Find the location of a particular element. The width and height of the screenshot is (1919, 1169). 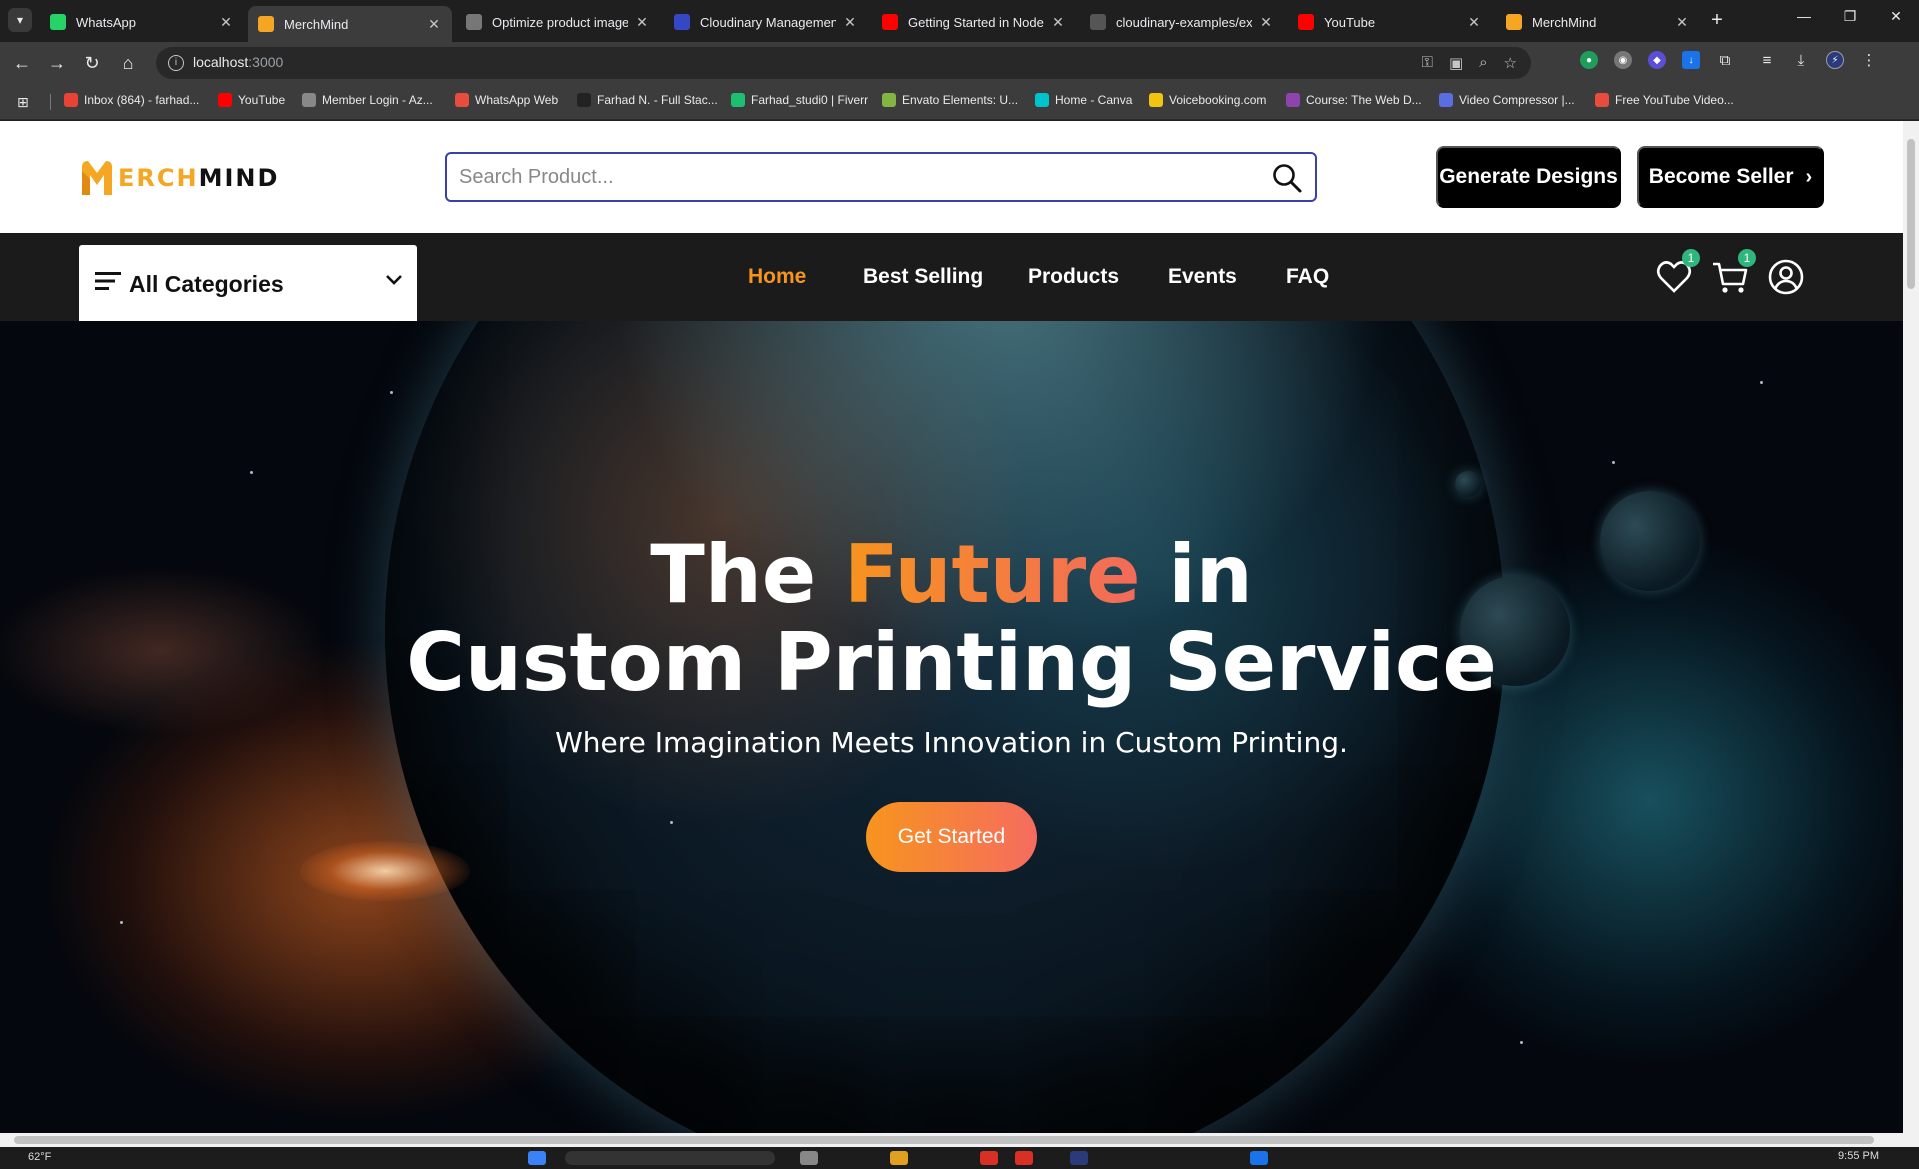

browser-tab: WhatsApp ✕ is located at coordinates (142, 22).